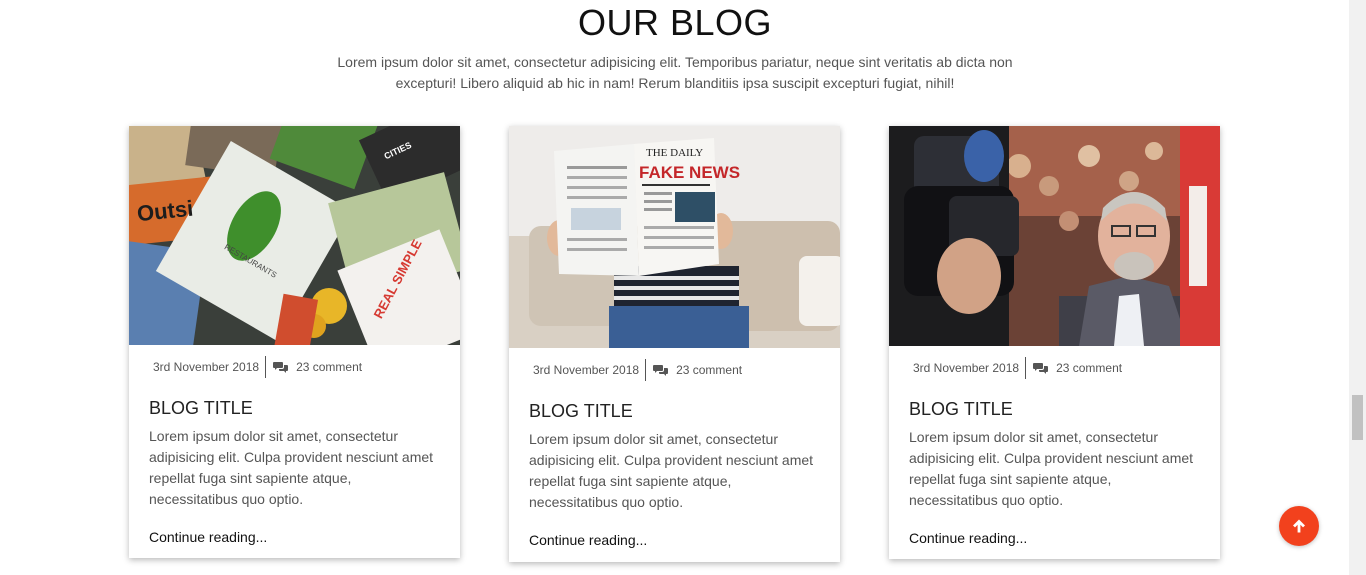  Describe the element at coordinates (1357, 287) in the screenshot. I see `scrollbar` at that location.